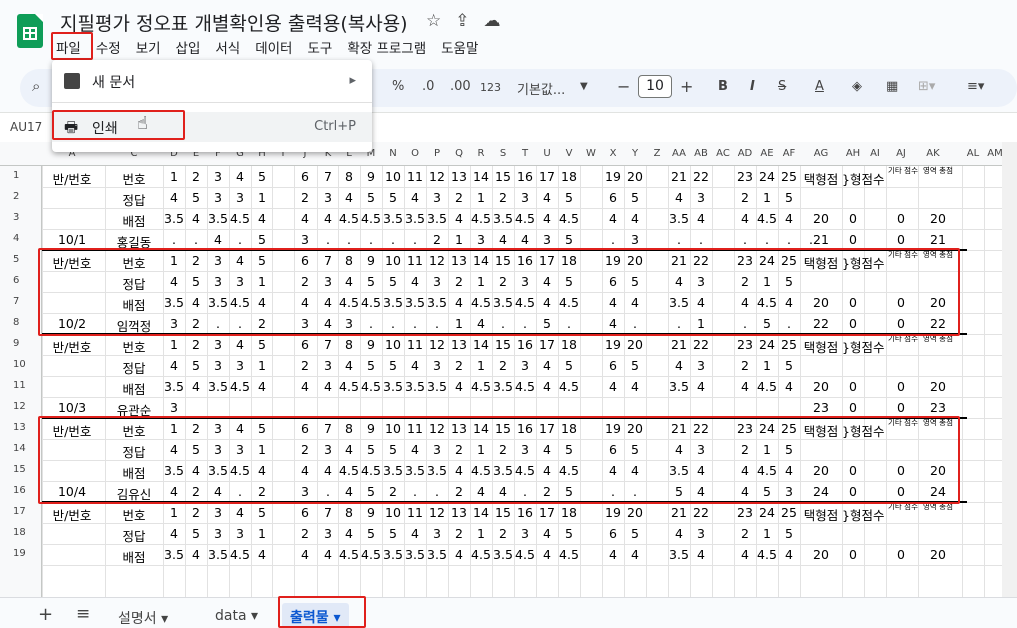 Image resolution: width=1017 pixels, height=628 pixels. What do you see at coordinates (613, 197) in the screenshot?
I see `answer-key: 6` at bounding box center [613, 197].